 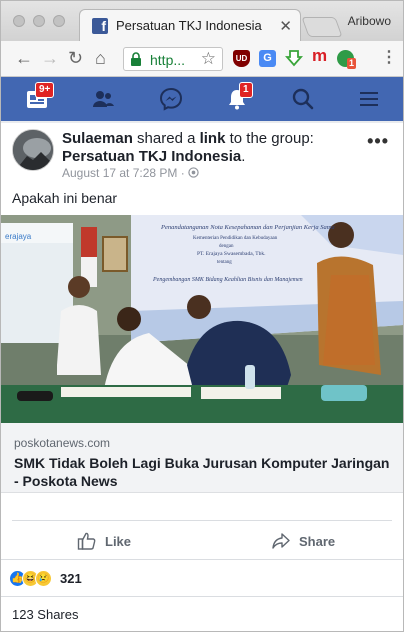 What do you see at coordinates (45, 614) in the screenshot?
I see `shares-count: 123 Shares` at bounding box center [45, 614].